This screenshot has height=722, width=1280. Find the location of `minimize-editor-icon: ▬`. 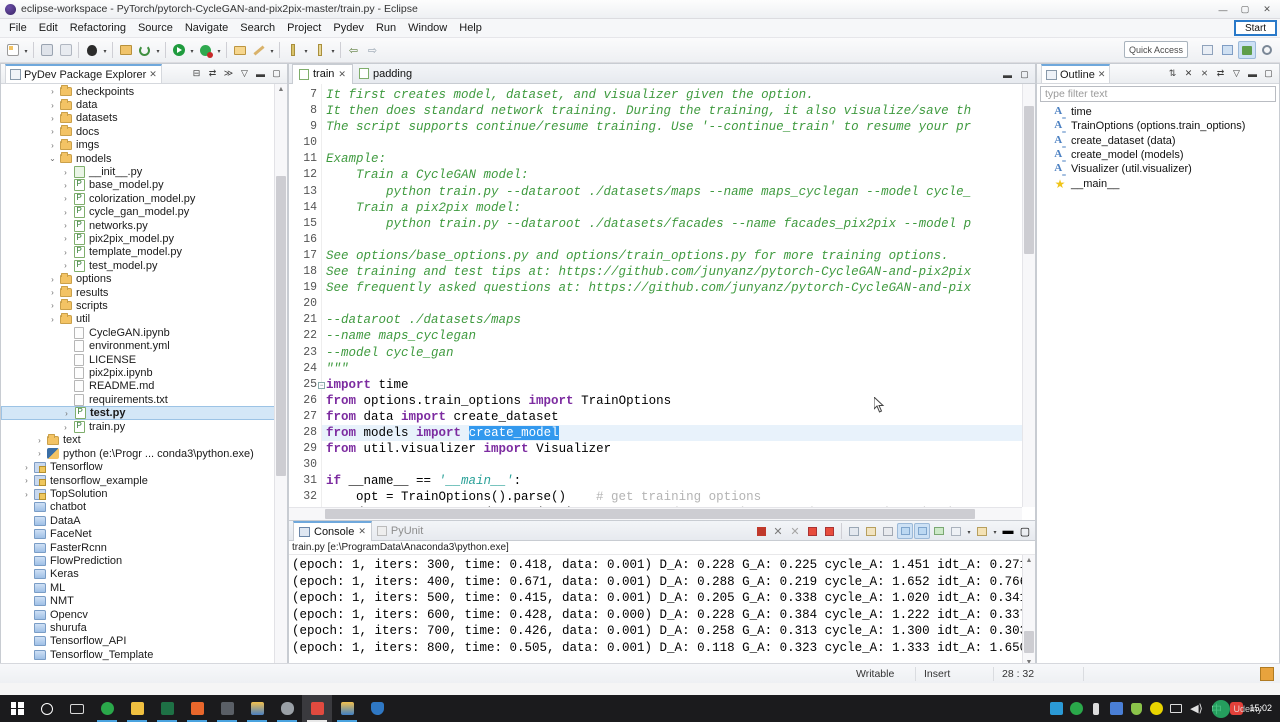

minimize-editor-icon: ▬ is located at coordinates (1007, 74).